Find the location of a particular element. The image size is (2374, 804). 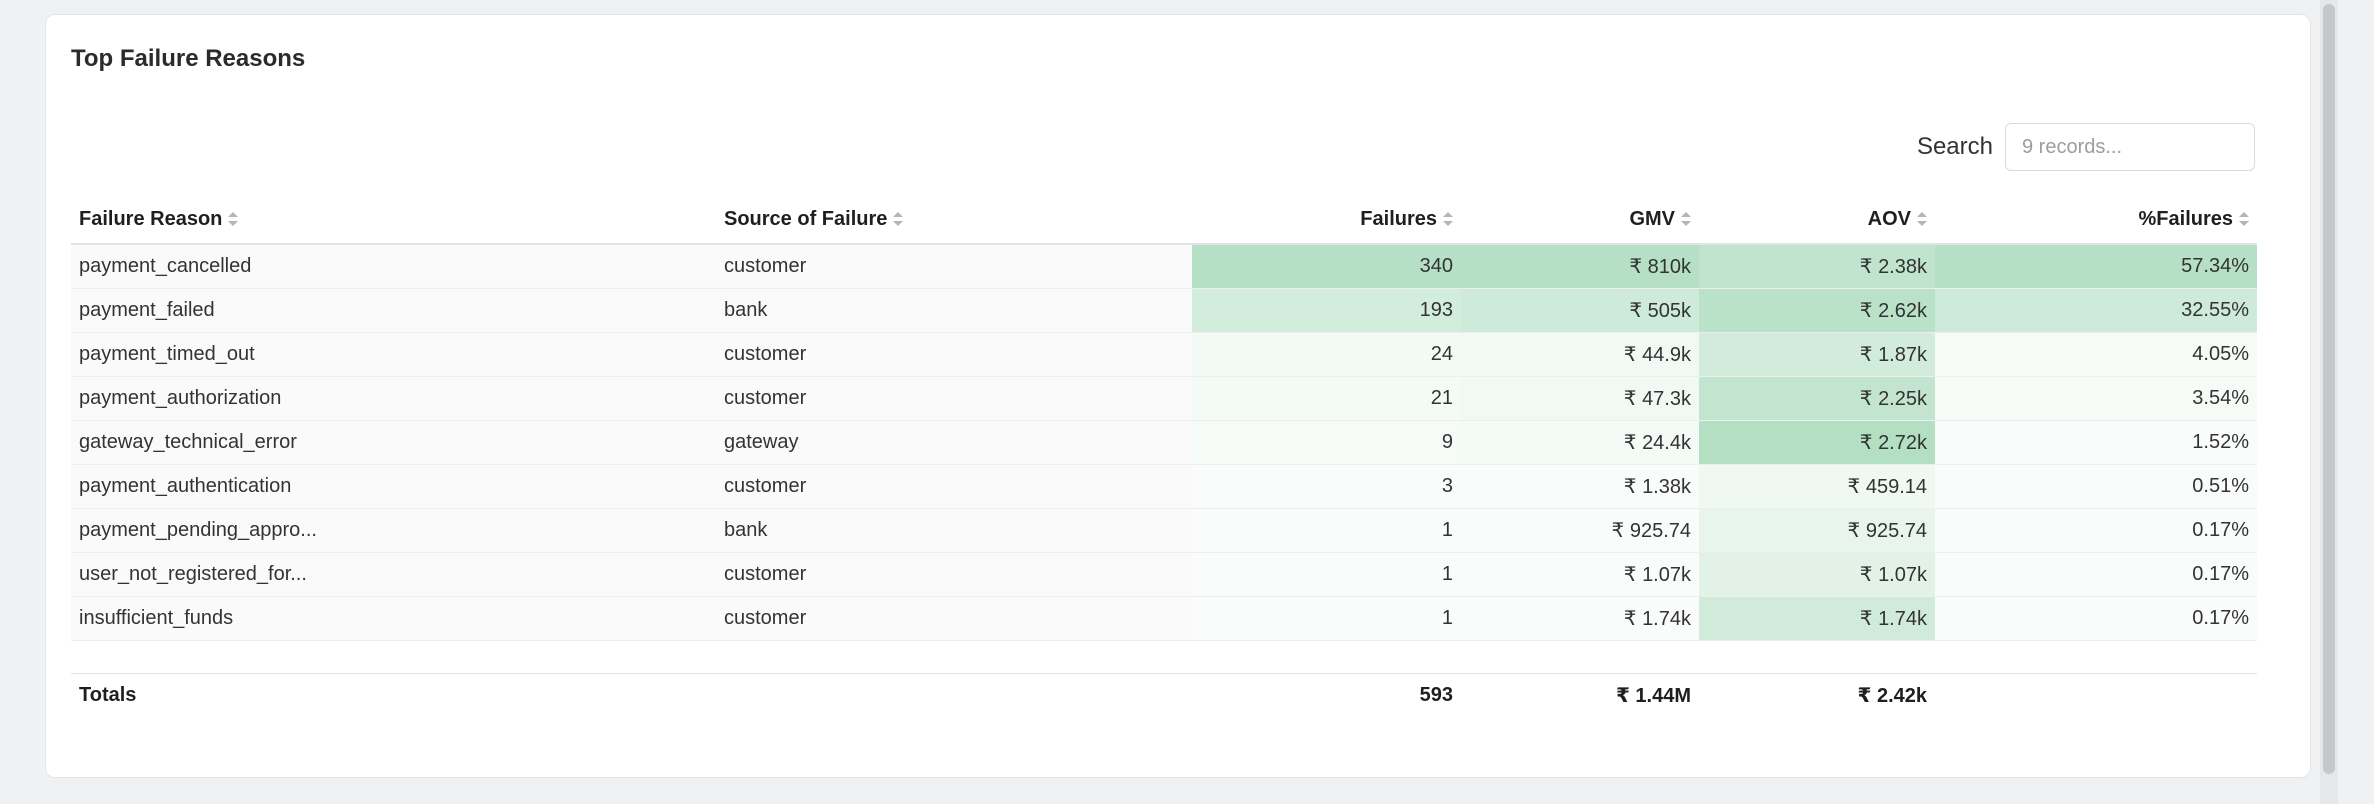

cell-gmv: ₹ 810k is located at coordinates (1580, 266).